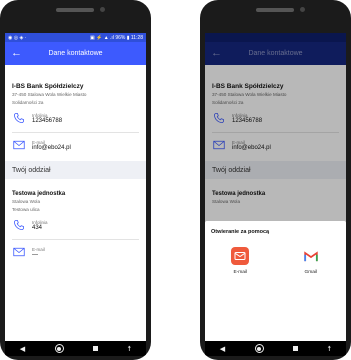  I want to click on app-label: Gmail, so click(311, 272).